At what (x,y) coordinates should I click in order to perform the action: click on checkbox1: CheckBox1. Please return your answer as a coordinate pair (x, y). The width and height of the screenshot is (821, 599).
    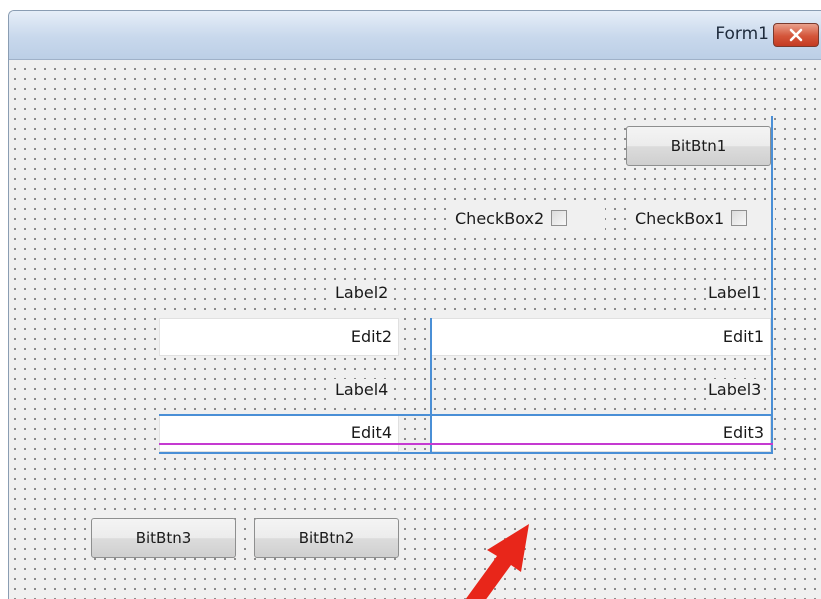
    Looking at the image, I should click on (703, 218).